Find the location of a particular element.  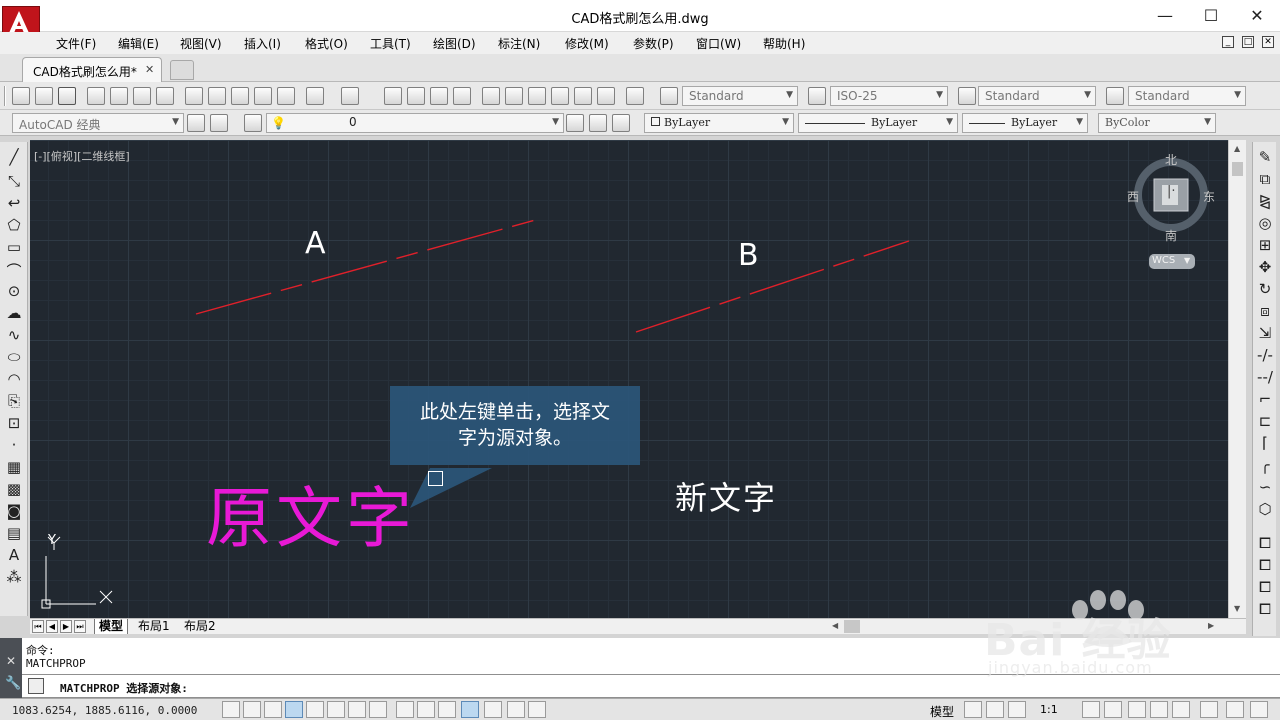

zoom-previous-icon is located at coordinates (462, 96).